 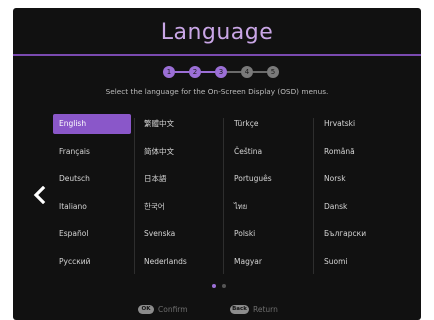 What do you see at coordinates (267, 262) in the screenshot?
I see `language-option: Magyar` at bounding box center [267, 262].